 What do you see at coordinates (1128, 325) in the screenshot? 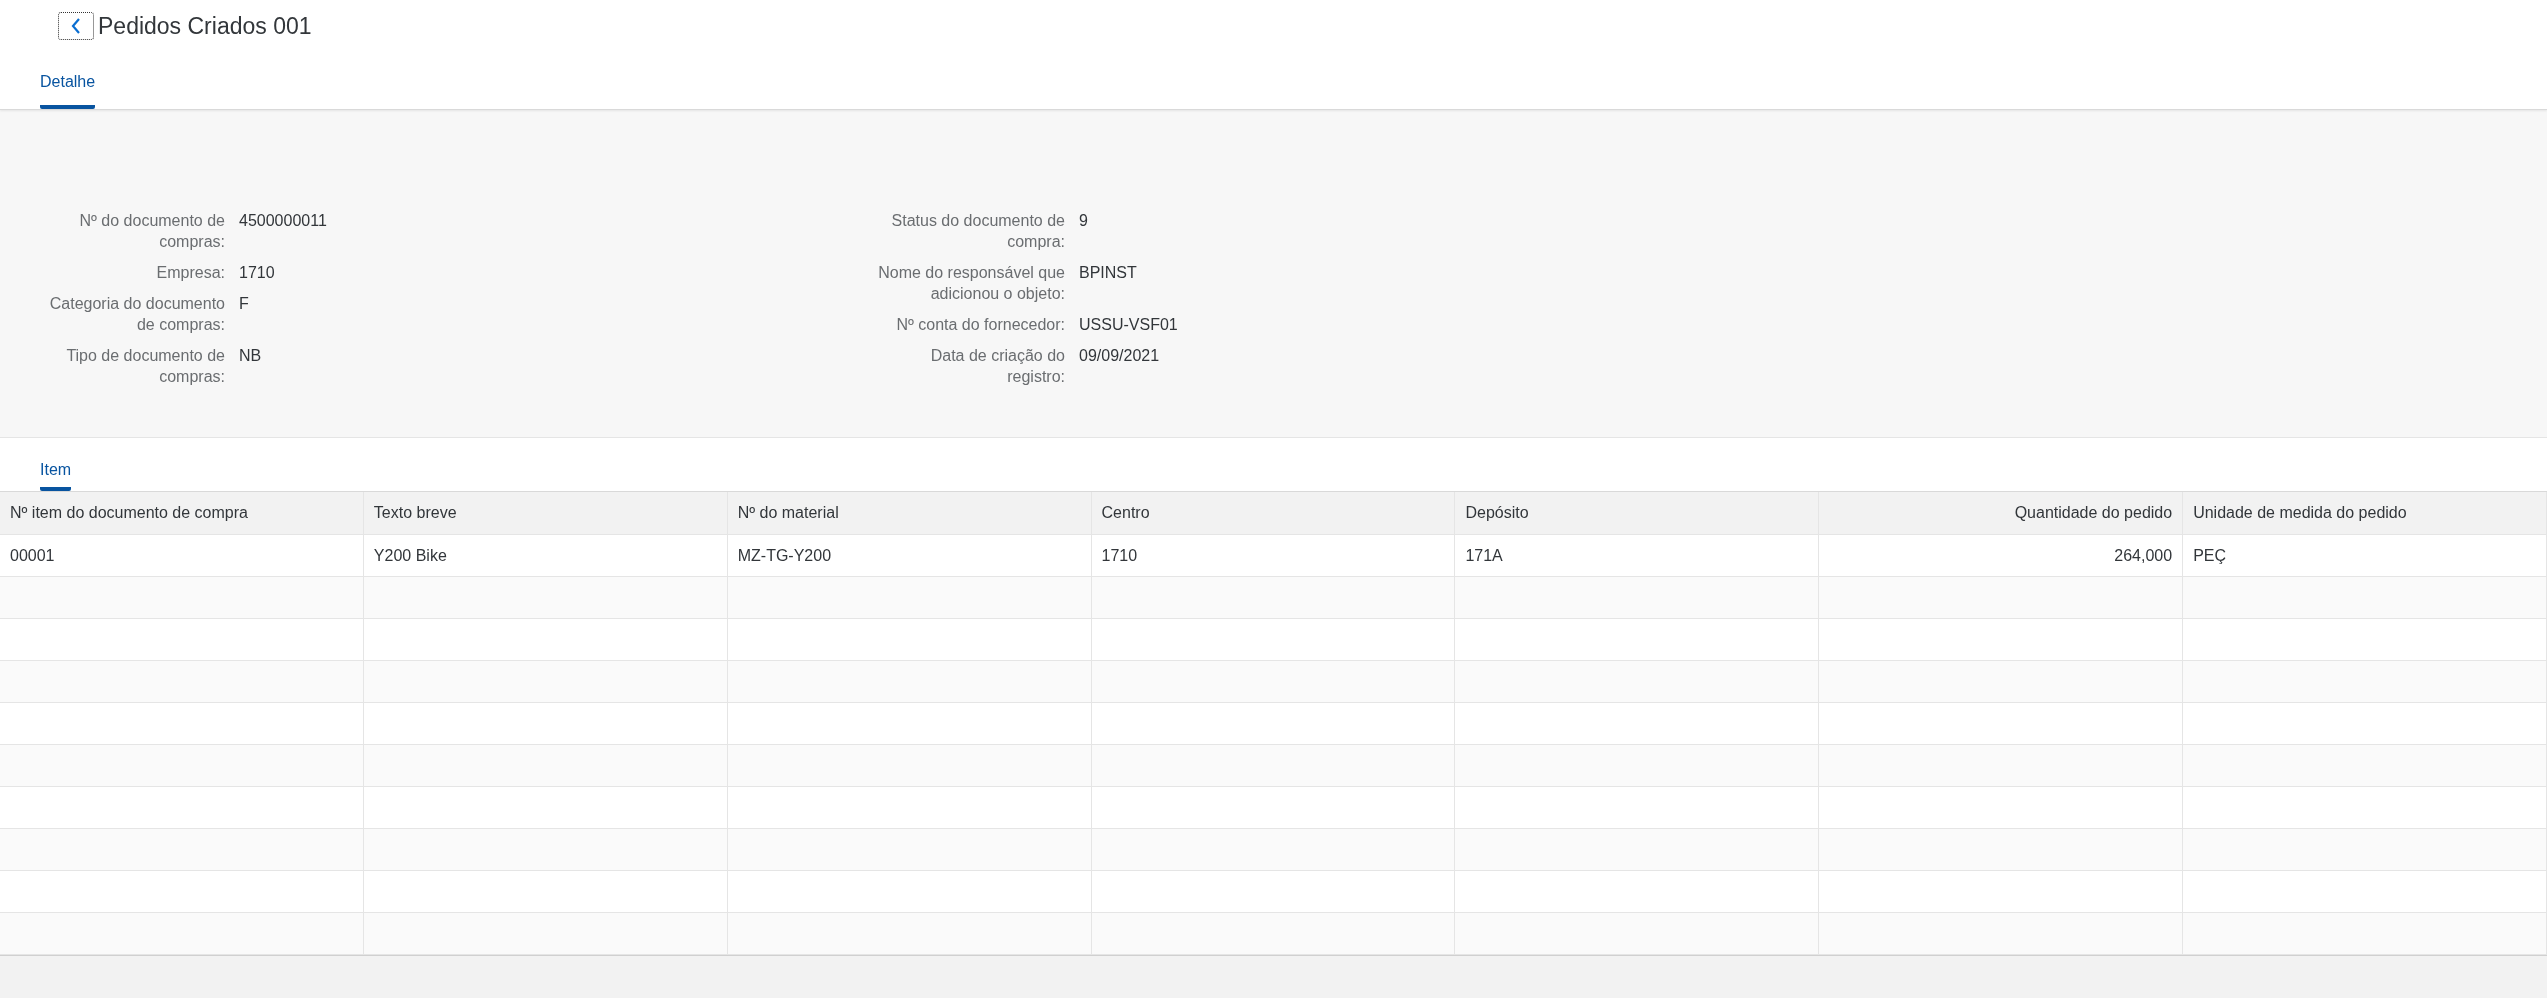
I see `field-value: USSU-VSF01` at bounding box center [1128, 325].